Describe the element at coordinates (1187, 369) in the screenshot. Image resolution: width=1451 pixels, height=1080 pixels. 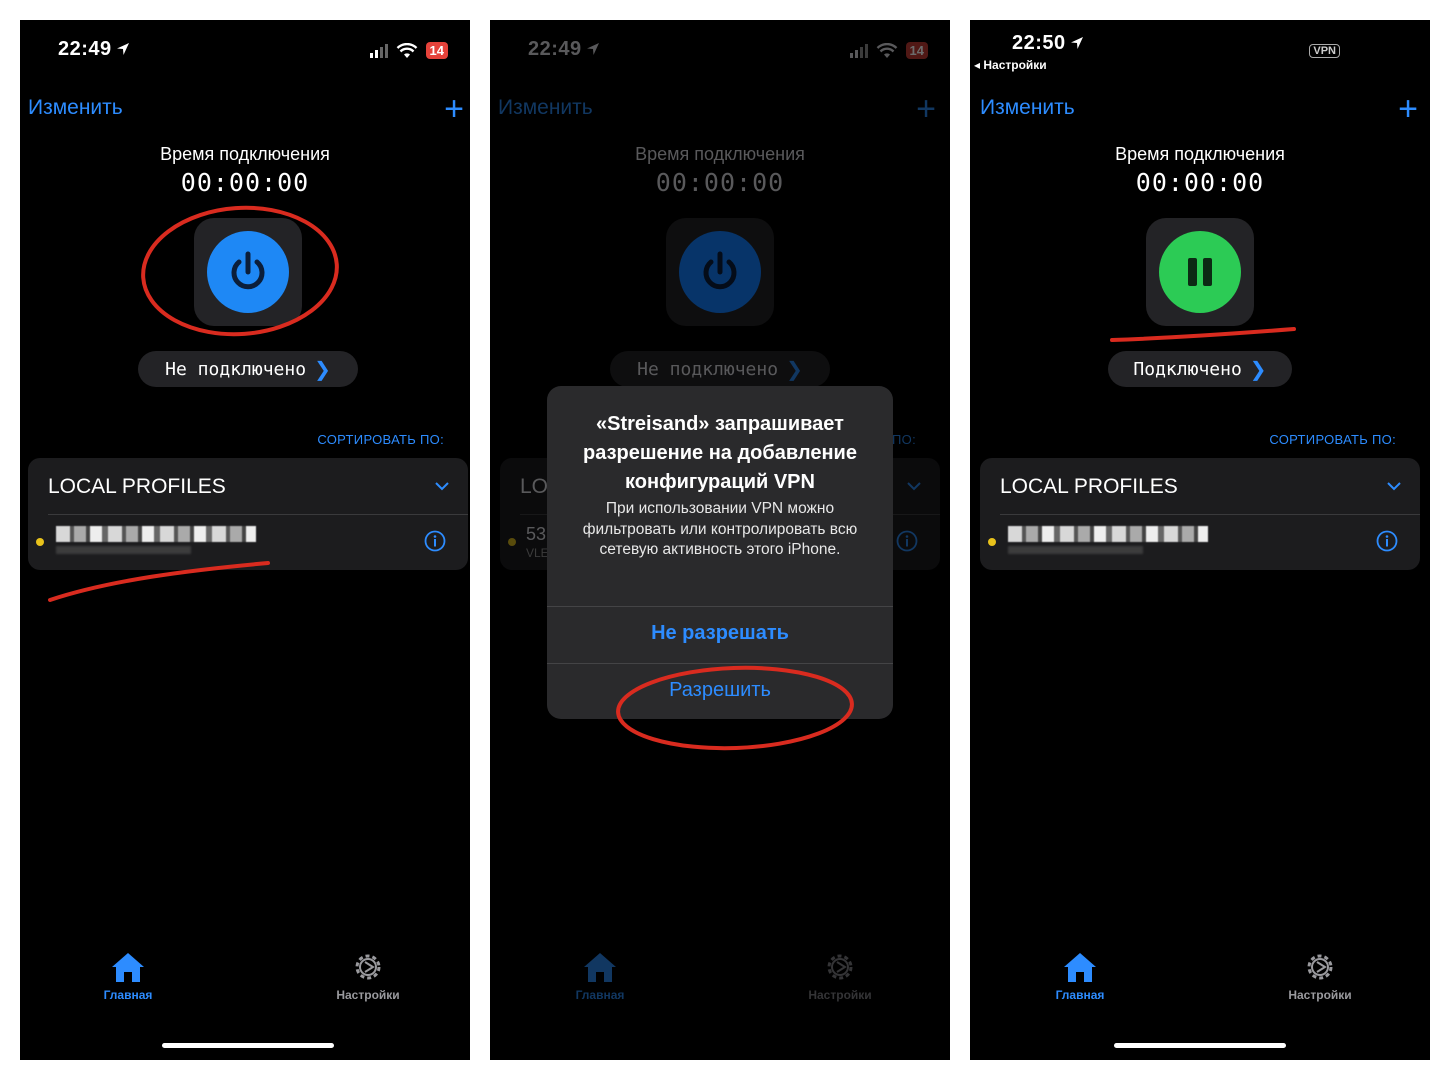
I see `connection-status-text: Подключено` at that location.